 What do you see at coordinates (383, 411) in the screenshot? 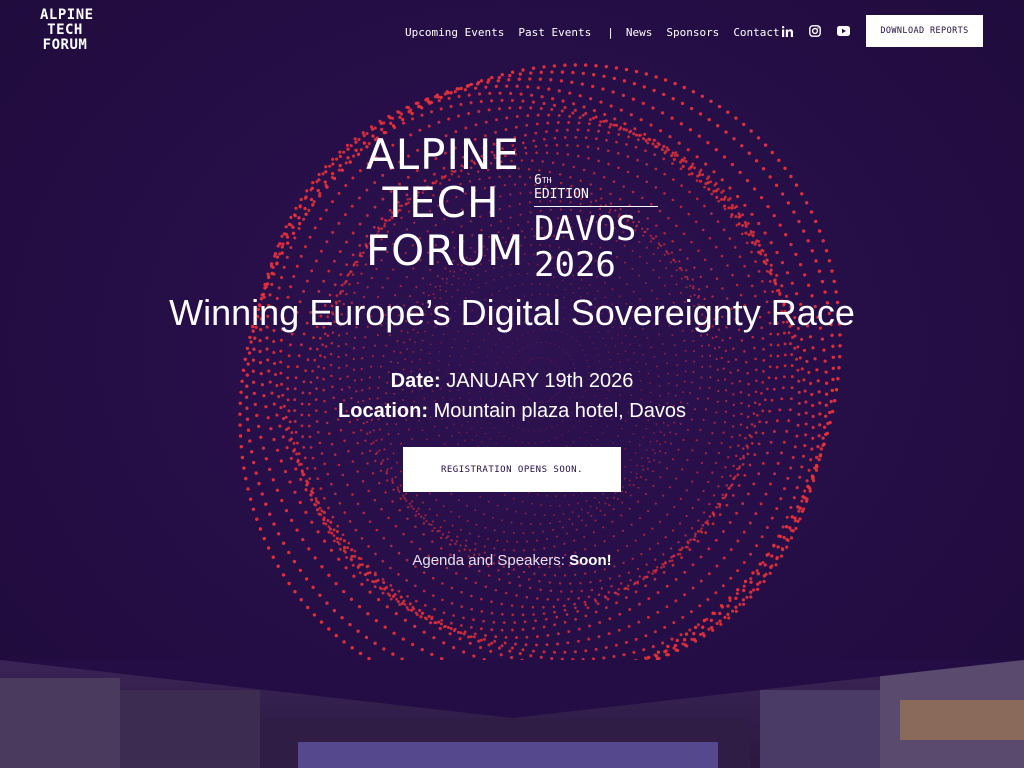
I see `location-label: Location:` at bounding box center [383, 411].